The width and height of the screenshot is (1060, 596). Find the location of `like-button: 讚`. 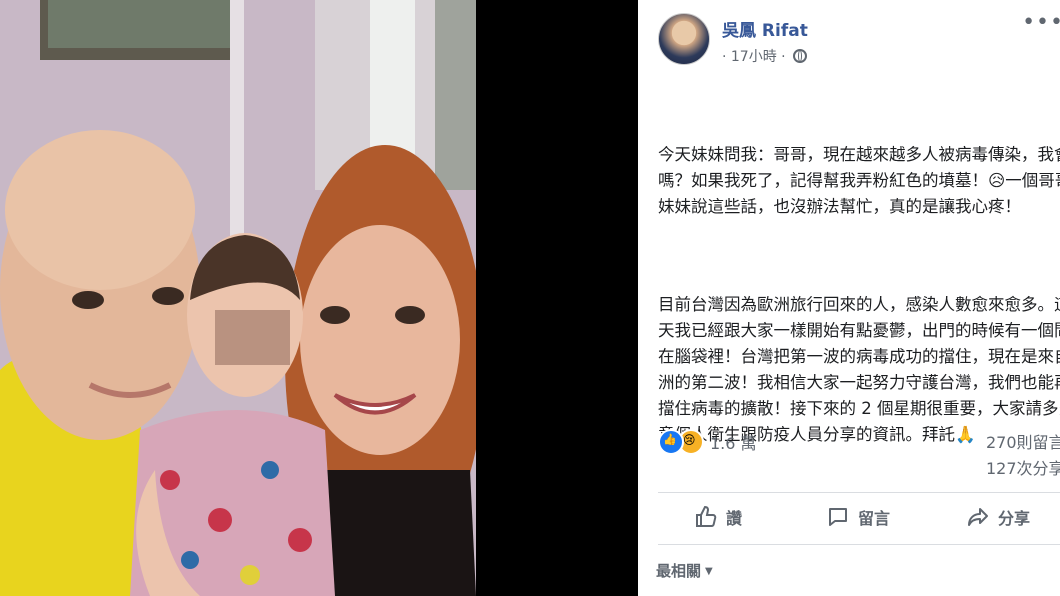

like-button: 讚 is located at coordinates (718, 517).